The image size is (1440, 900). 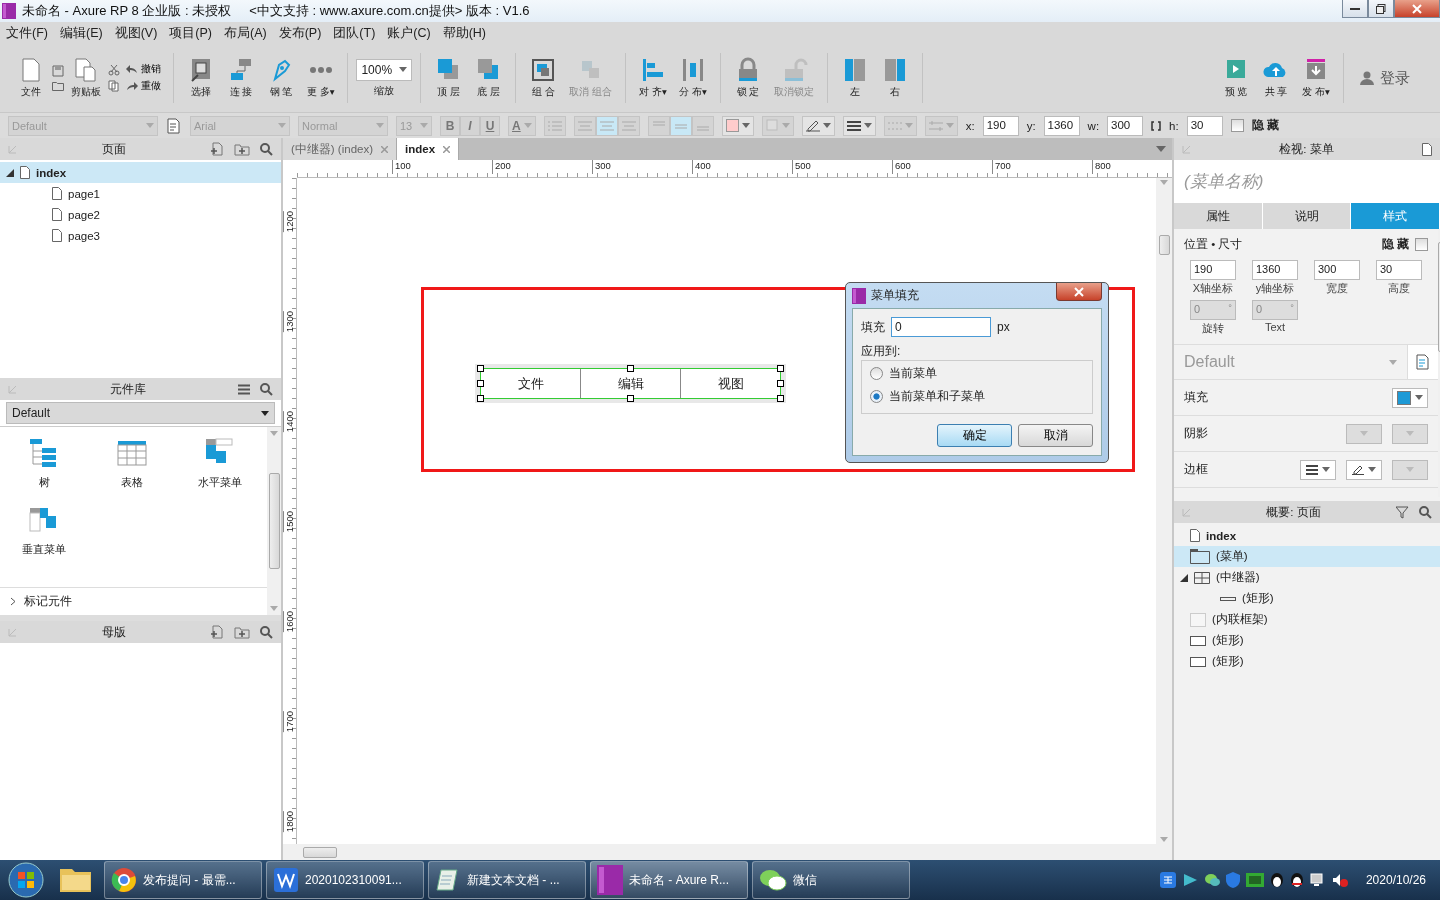 What do you see at coordinates (27, 33) in the screenshot?
I see `menu-item: 文件(F)` at bounding box center [27, 33].